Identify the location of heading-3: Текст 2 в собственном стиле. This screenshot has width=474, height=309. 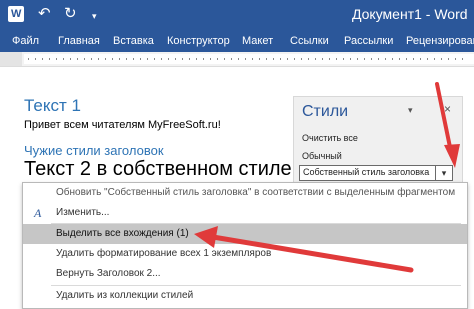
(158, 169).